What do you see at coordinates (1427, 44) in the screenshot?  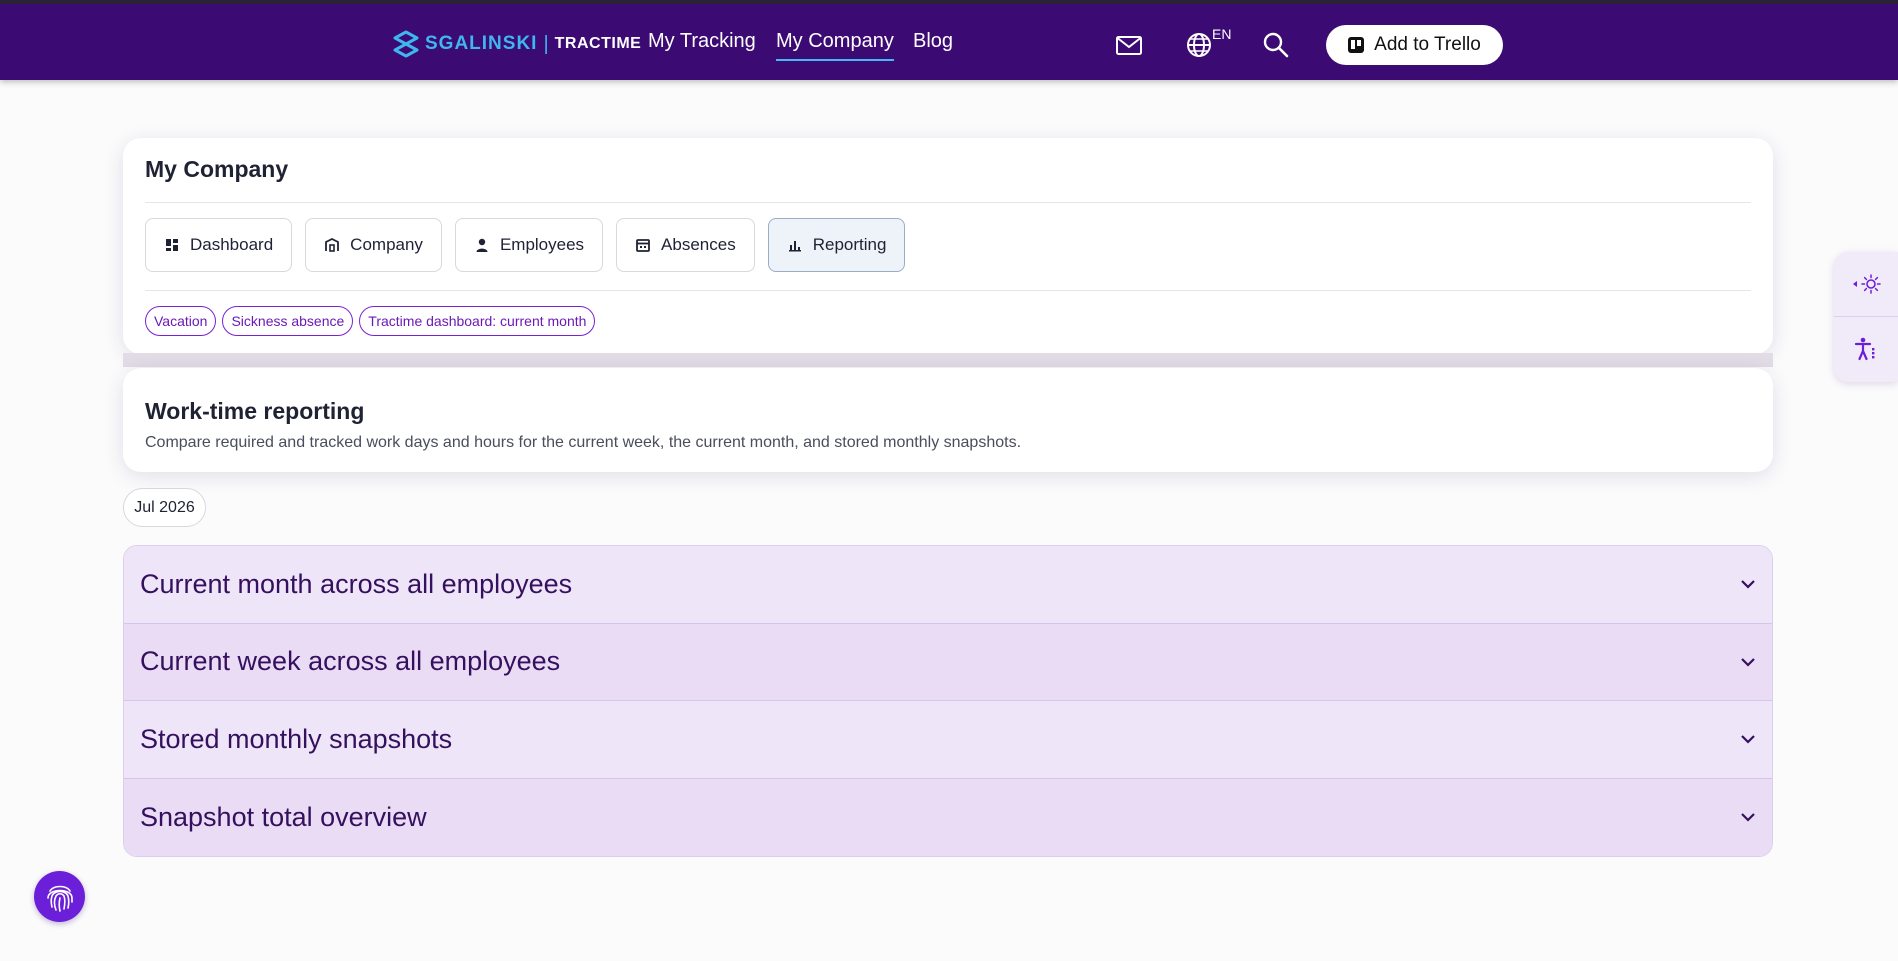 I see `add-to-trello-label: Add to Trello` at bounding box center [1427, 44].